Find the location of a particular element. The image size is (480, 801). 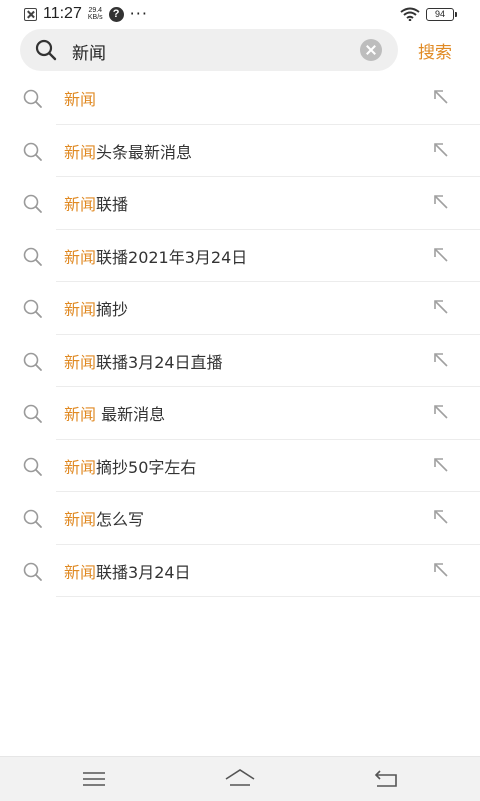

battery-level: 94 is located at coordinates (439, 14).